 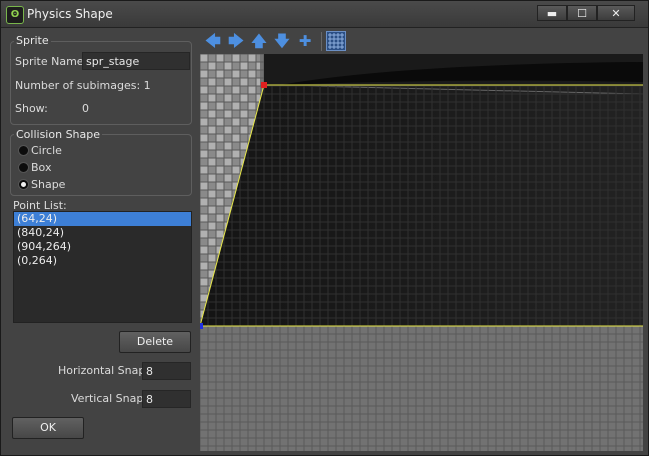 I want to click on horizontal-snap-label: Horizontal Snap:, so click(x=104, y=370).